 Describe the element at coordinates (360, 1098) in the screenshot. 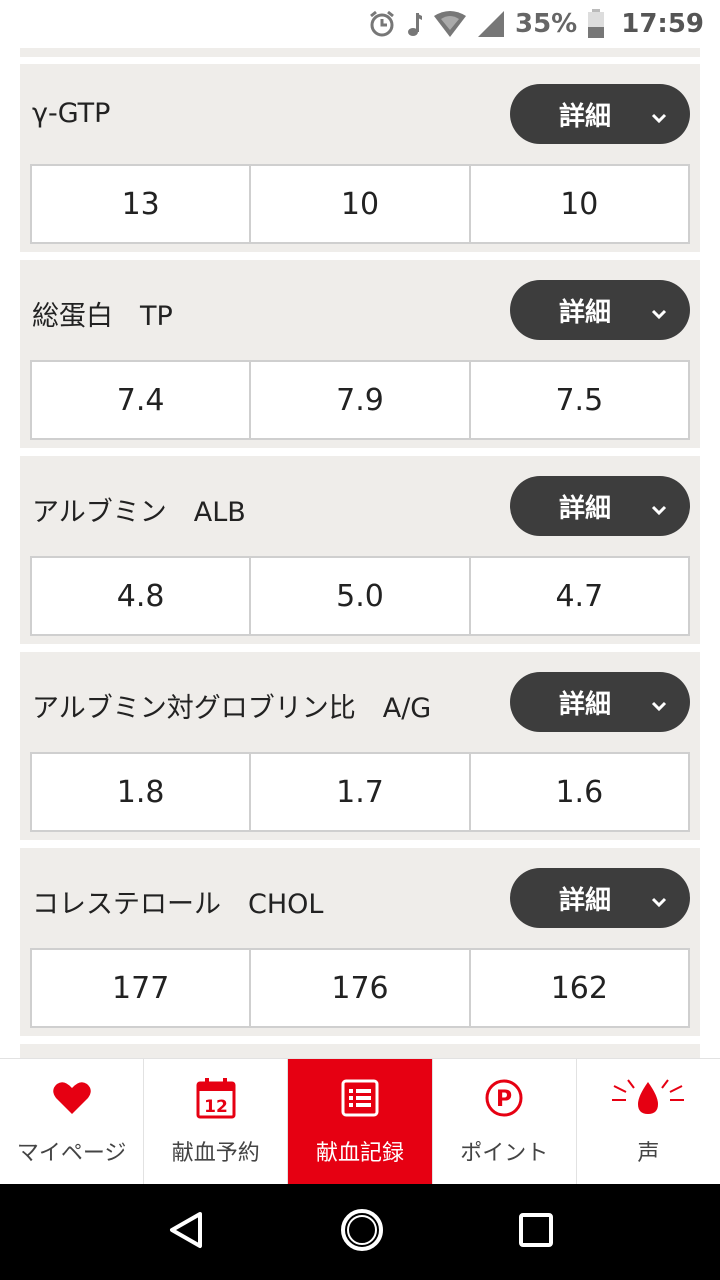

I see `list-icon` at that location.